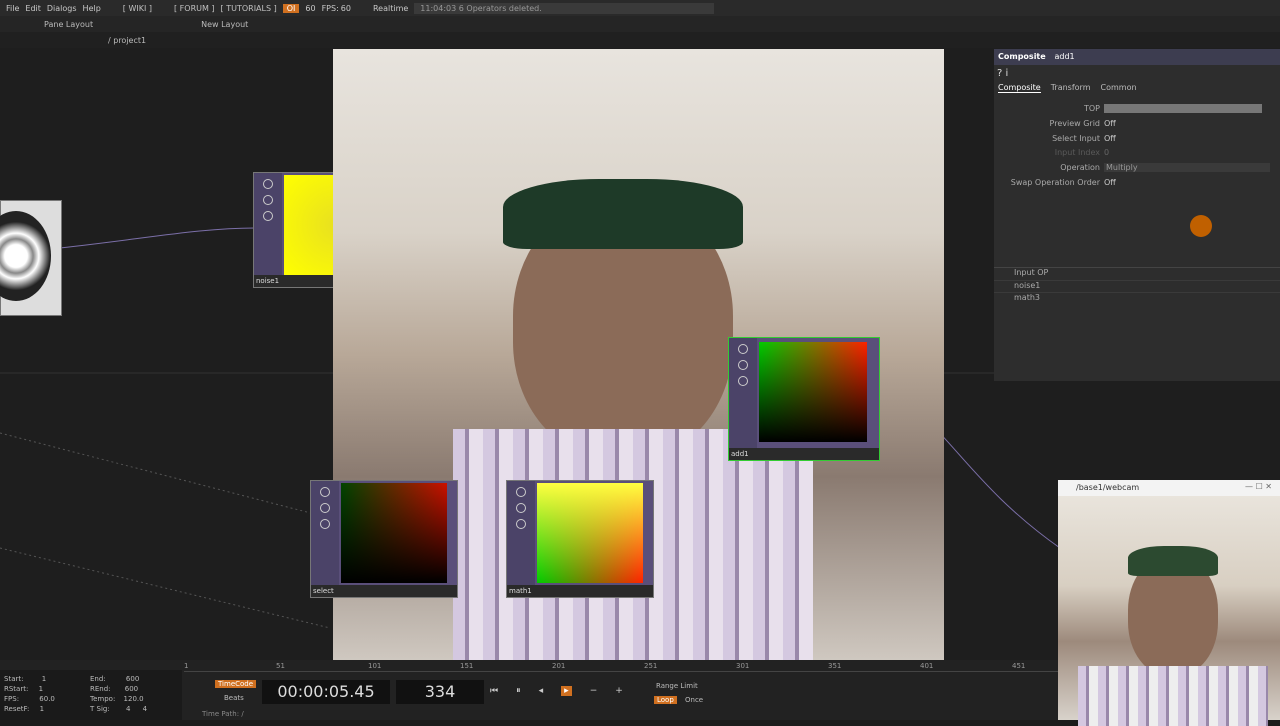 The image size is (1280, 726). What do you see at coordinates (390, 8) in the screenshot?
I see `realtime-toggle: Realtime` at bounding box center [390, 8].